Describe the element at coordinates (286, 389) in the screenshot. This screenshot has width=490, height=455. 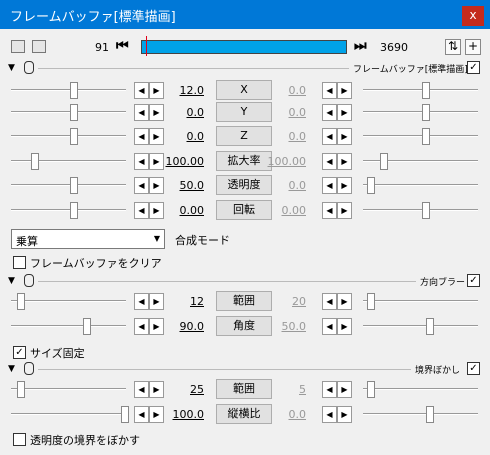
I see `end-value: 5` at that location.